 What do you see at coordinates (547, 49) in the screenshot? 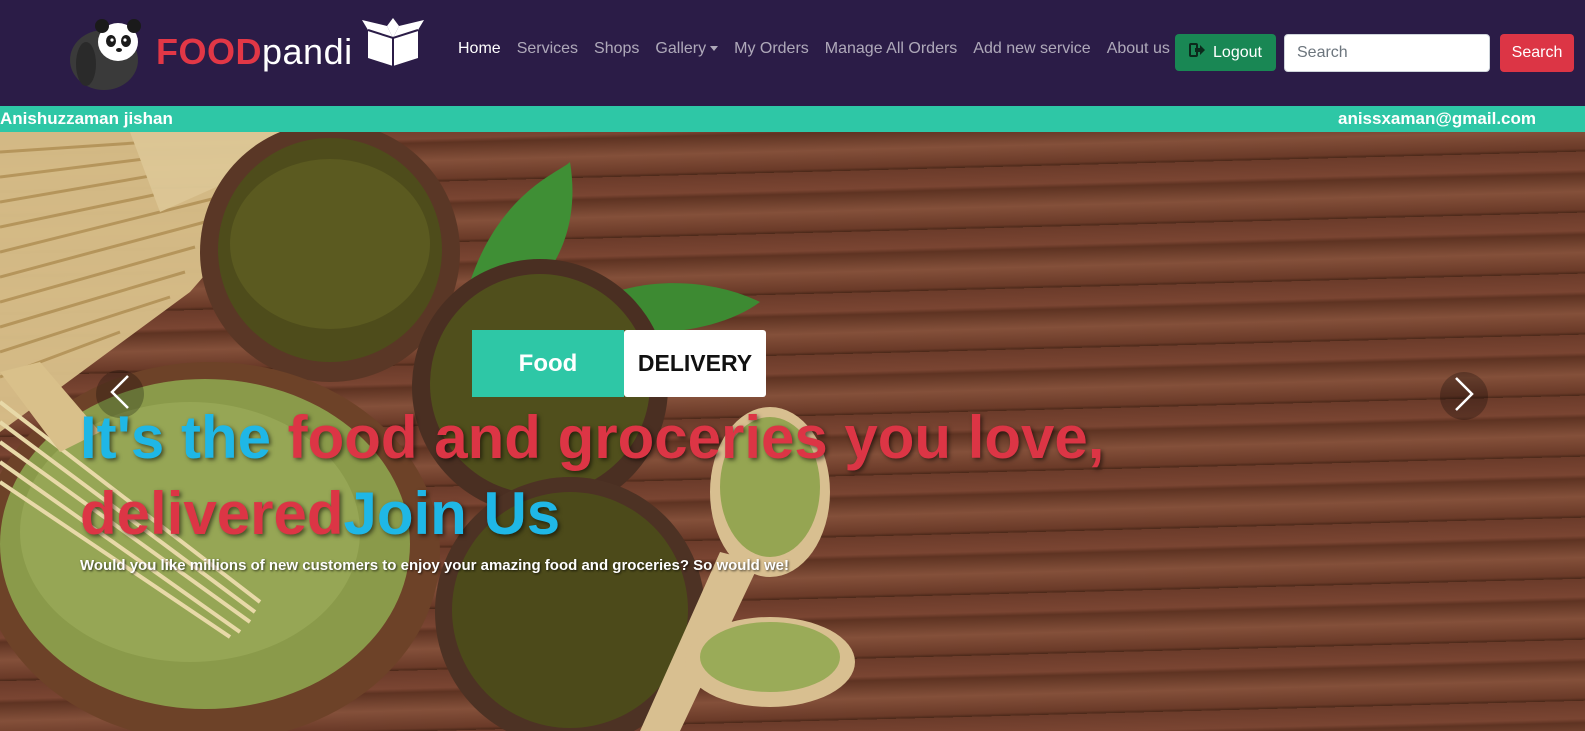
I see `nav-services: Services` at bounding box center [547, 49].